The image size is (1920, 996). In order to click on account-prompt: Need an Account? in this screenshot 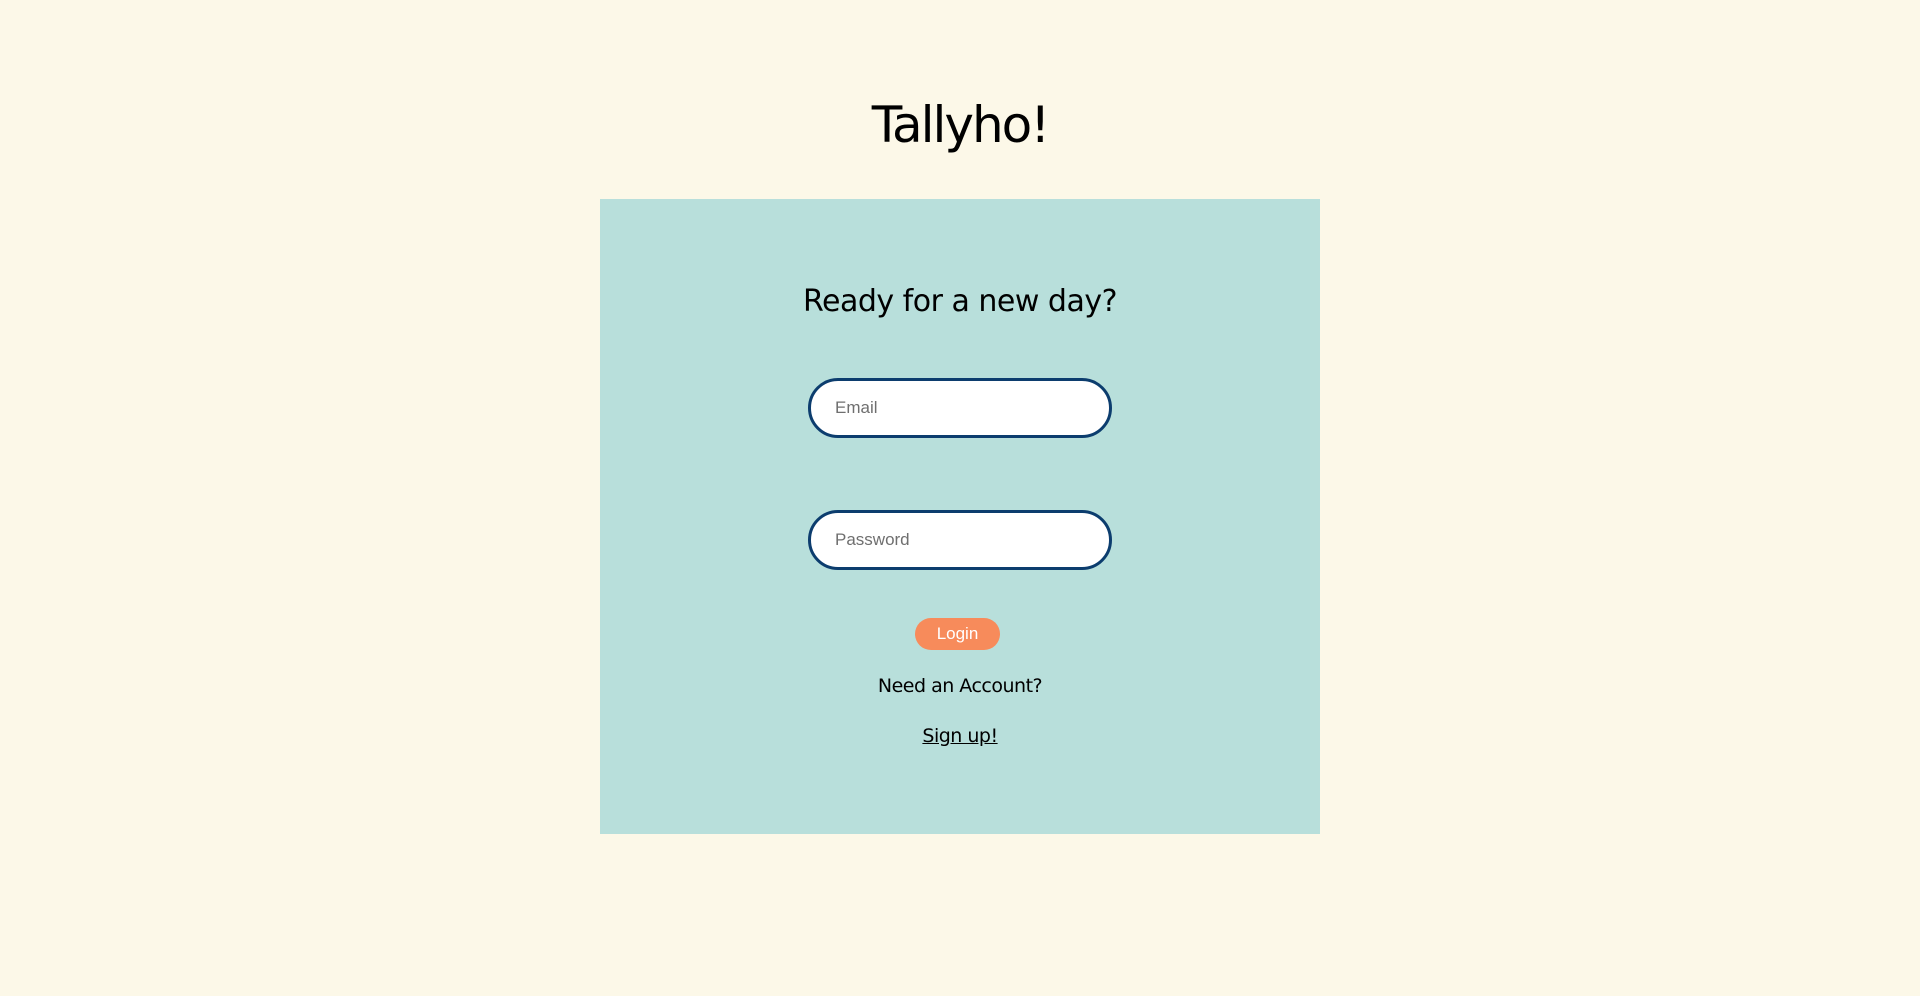, I will do `click(960, 686)`.